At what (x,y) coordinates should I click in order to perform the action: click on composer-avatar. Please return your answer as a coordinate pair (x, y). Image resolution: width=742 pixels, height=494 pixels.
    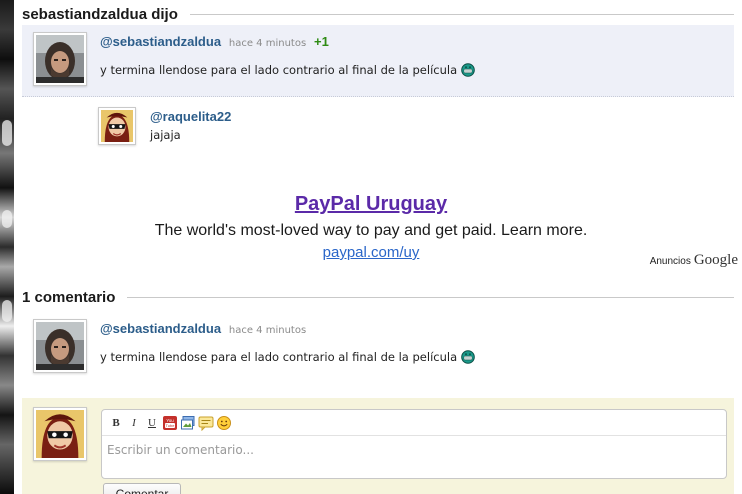
    Looking at the image, I should click on (60, 434).